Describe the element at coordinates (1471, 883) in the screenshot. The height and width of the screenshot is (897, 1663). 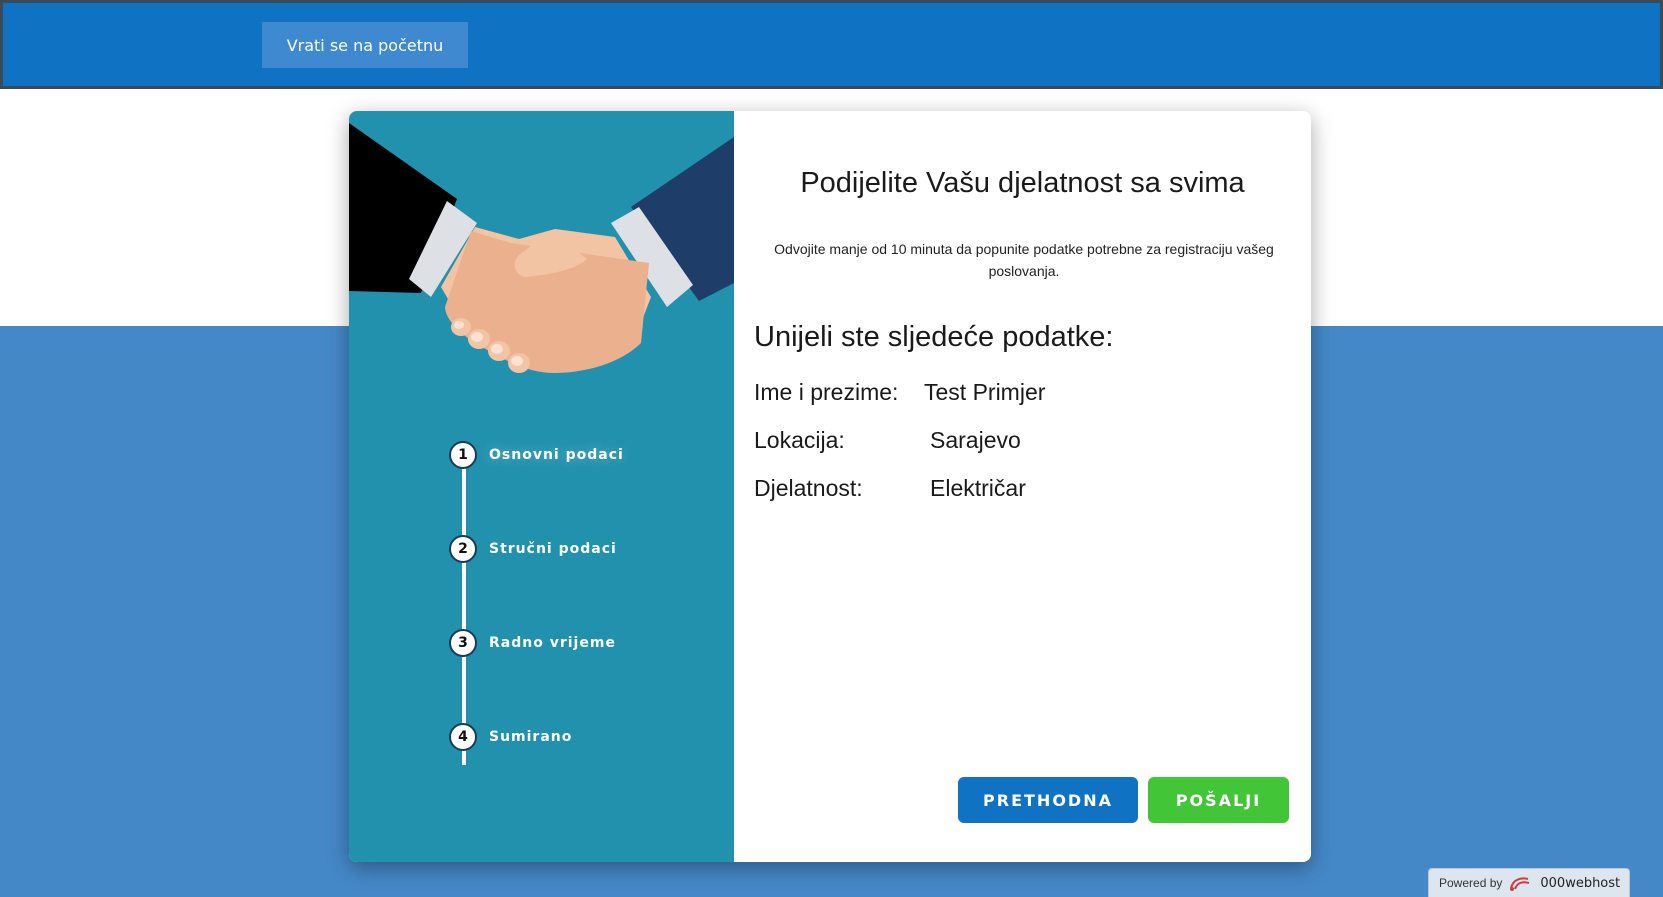
I see `powered-by-text: Powered by` at that location.